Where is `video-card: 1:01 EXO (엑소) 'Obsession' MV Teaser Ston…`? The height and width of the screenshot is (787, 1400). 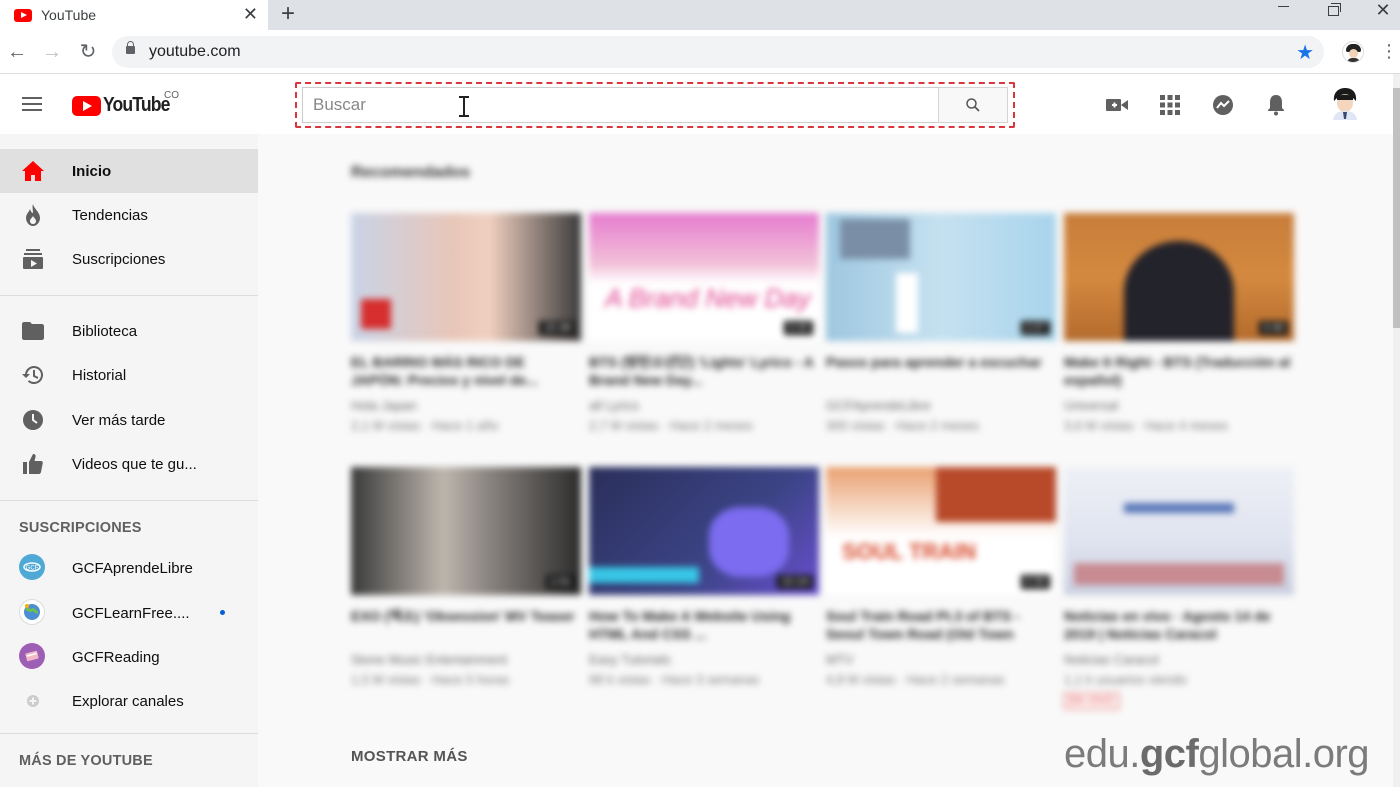
video-card: 1:01 EXO (엑소) 'Obsession' MV Teaser Ston… is located at coordinates (466, 577).